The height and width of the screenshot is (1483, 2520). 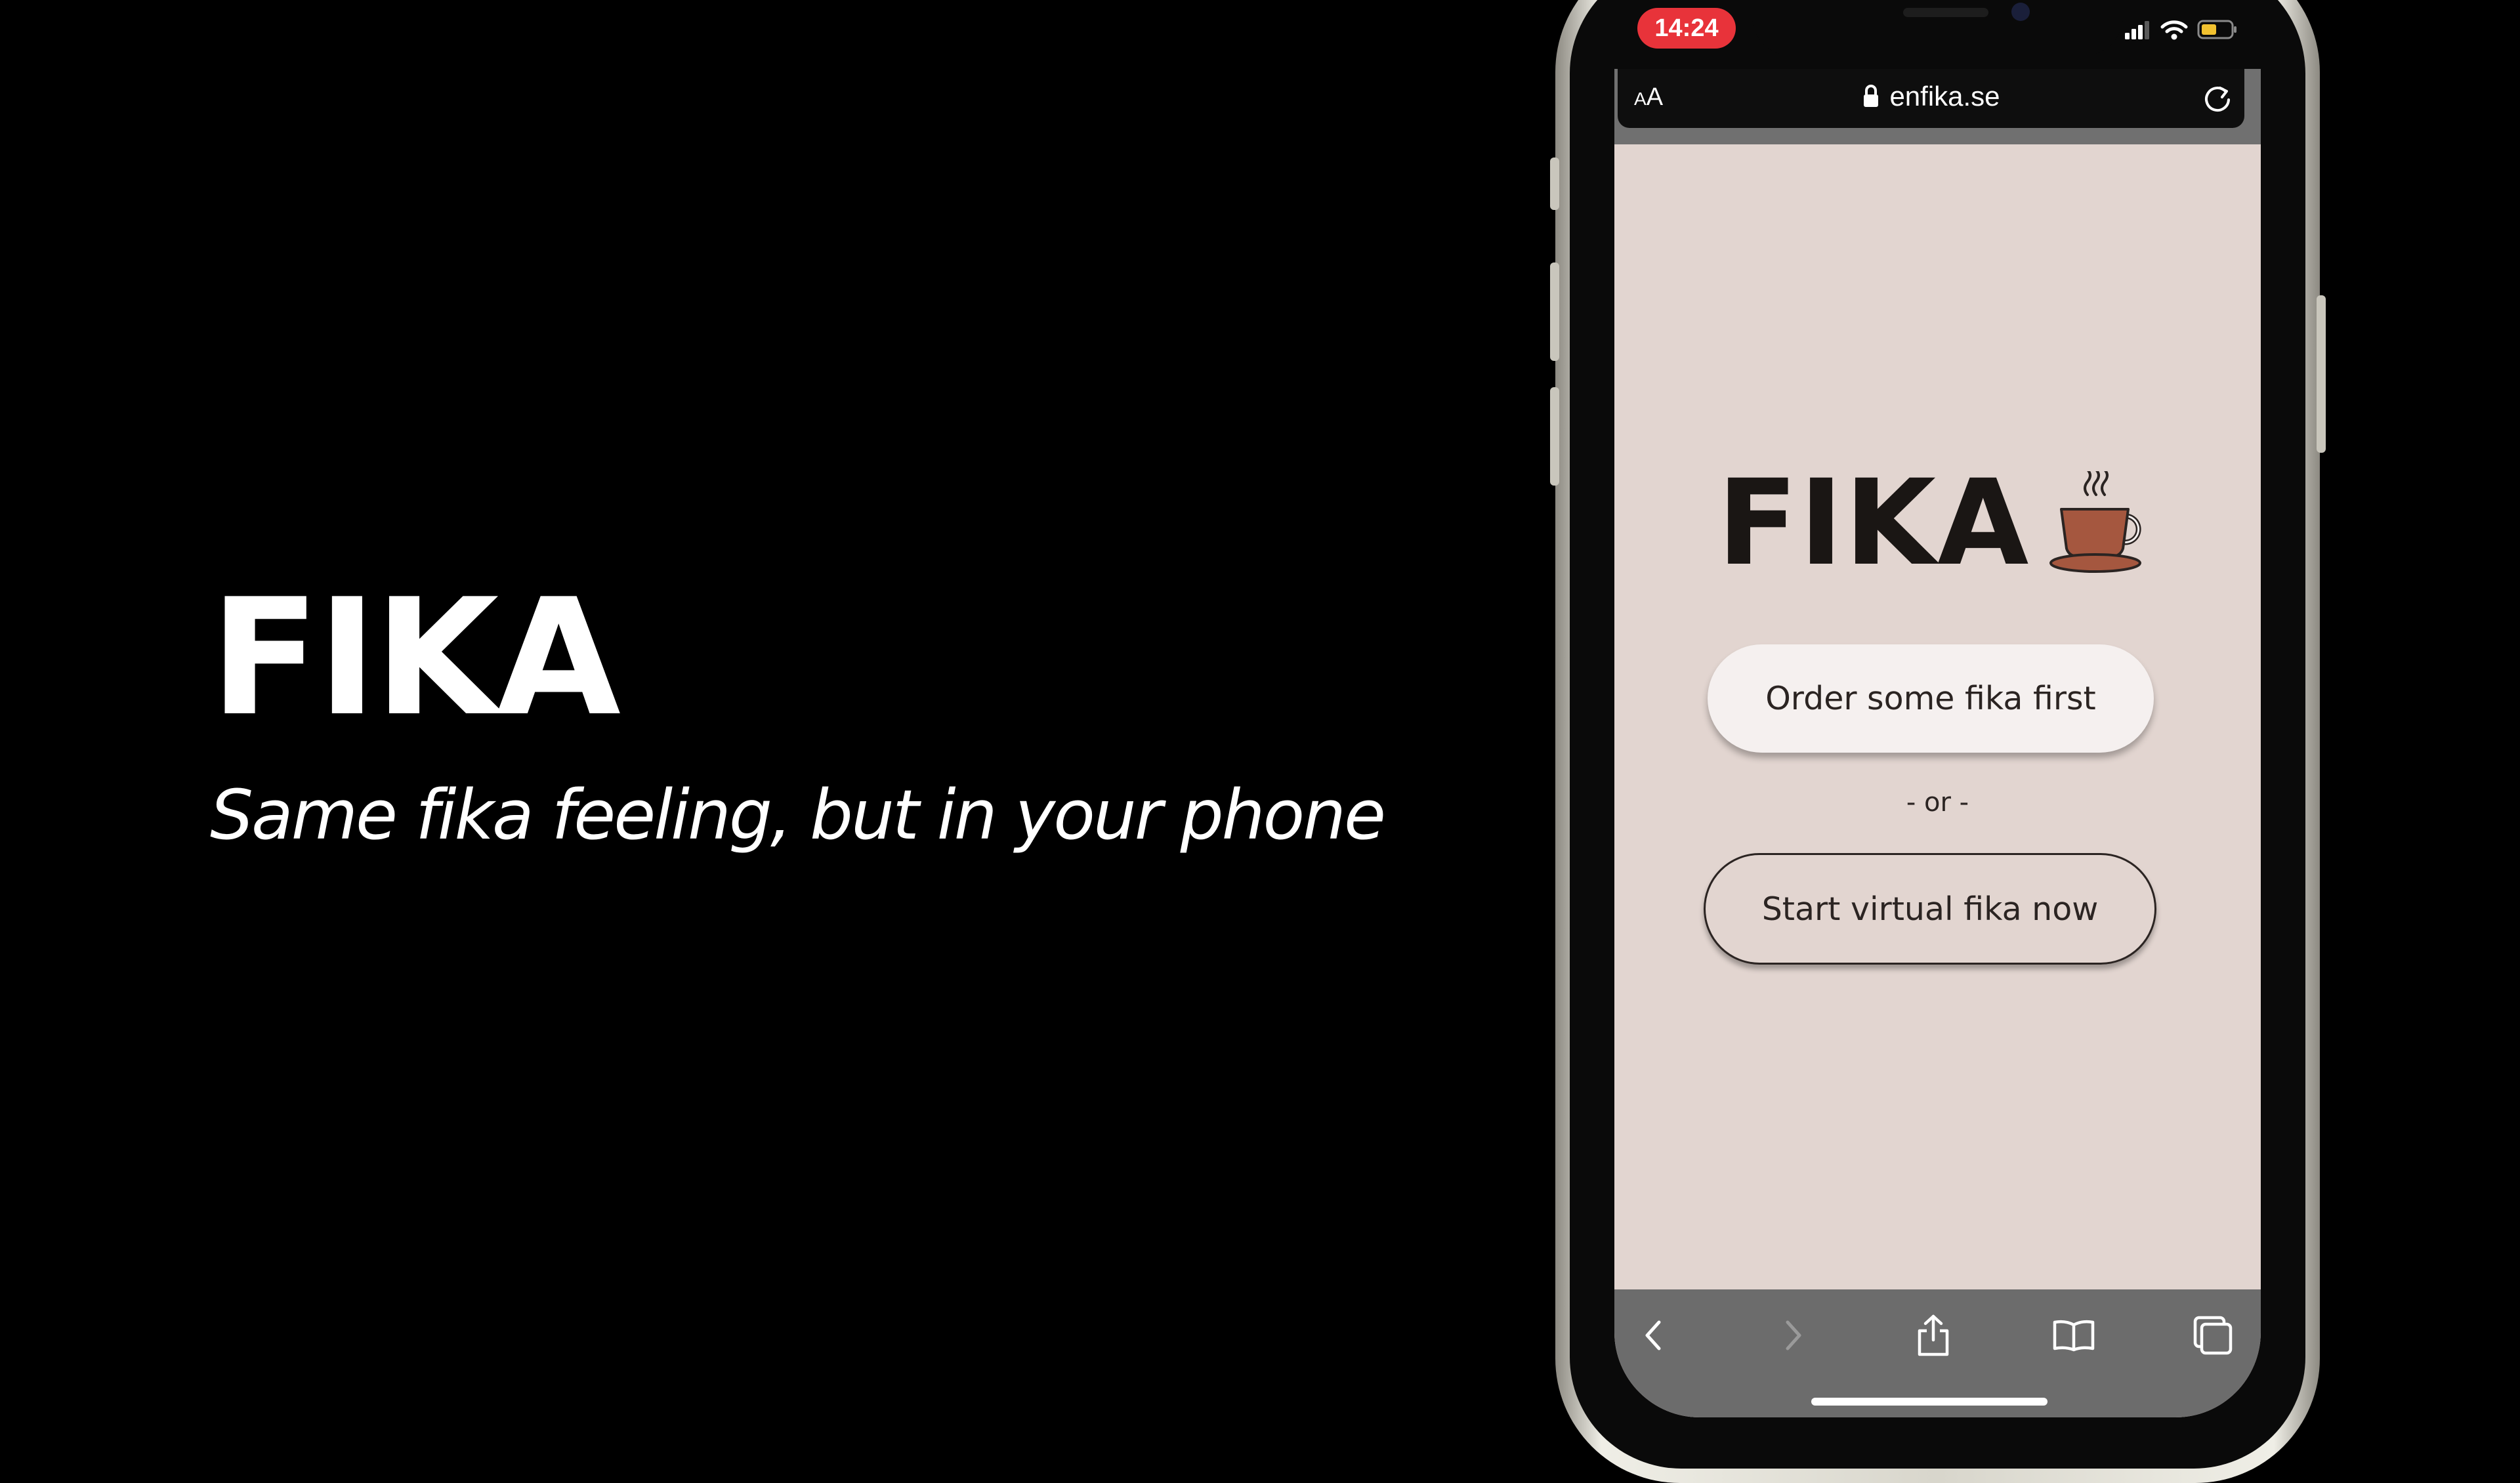 I want to click on battery-icon, so click(x=2216, y=29).